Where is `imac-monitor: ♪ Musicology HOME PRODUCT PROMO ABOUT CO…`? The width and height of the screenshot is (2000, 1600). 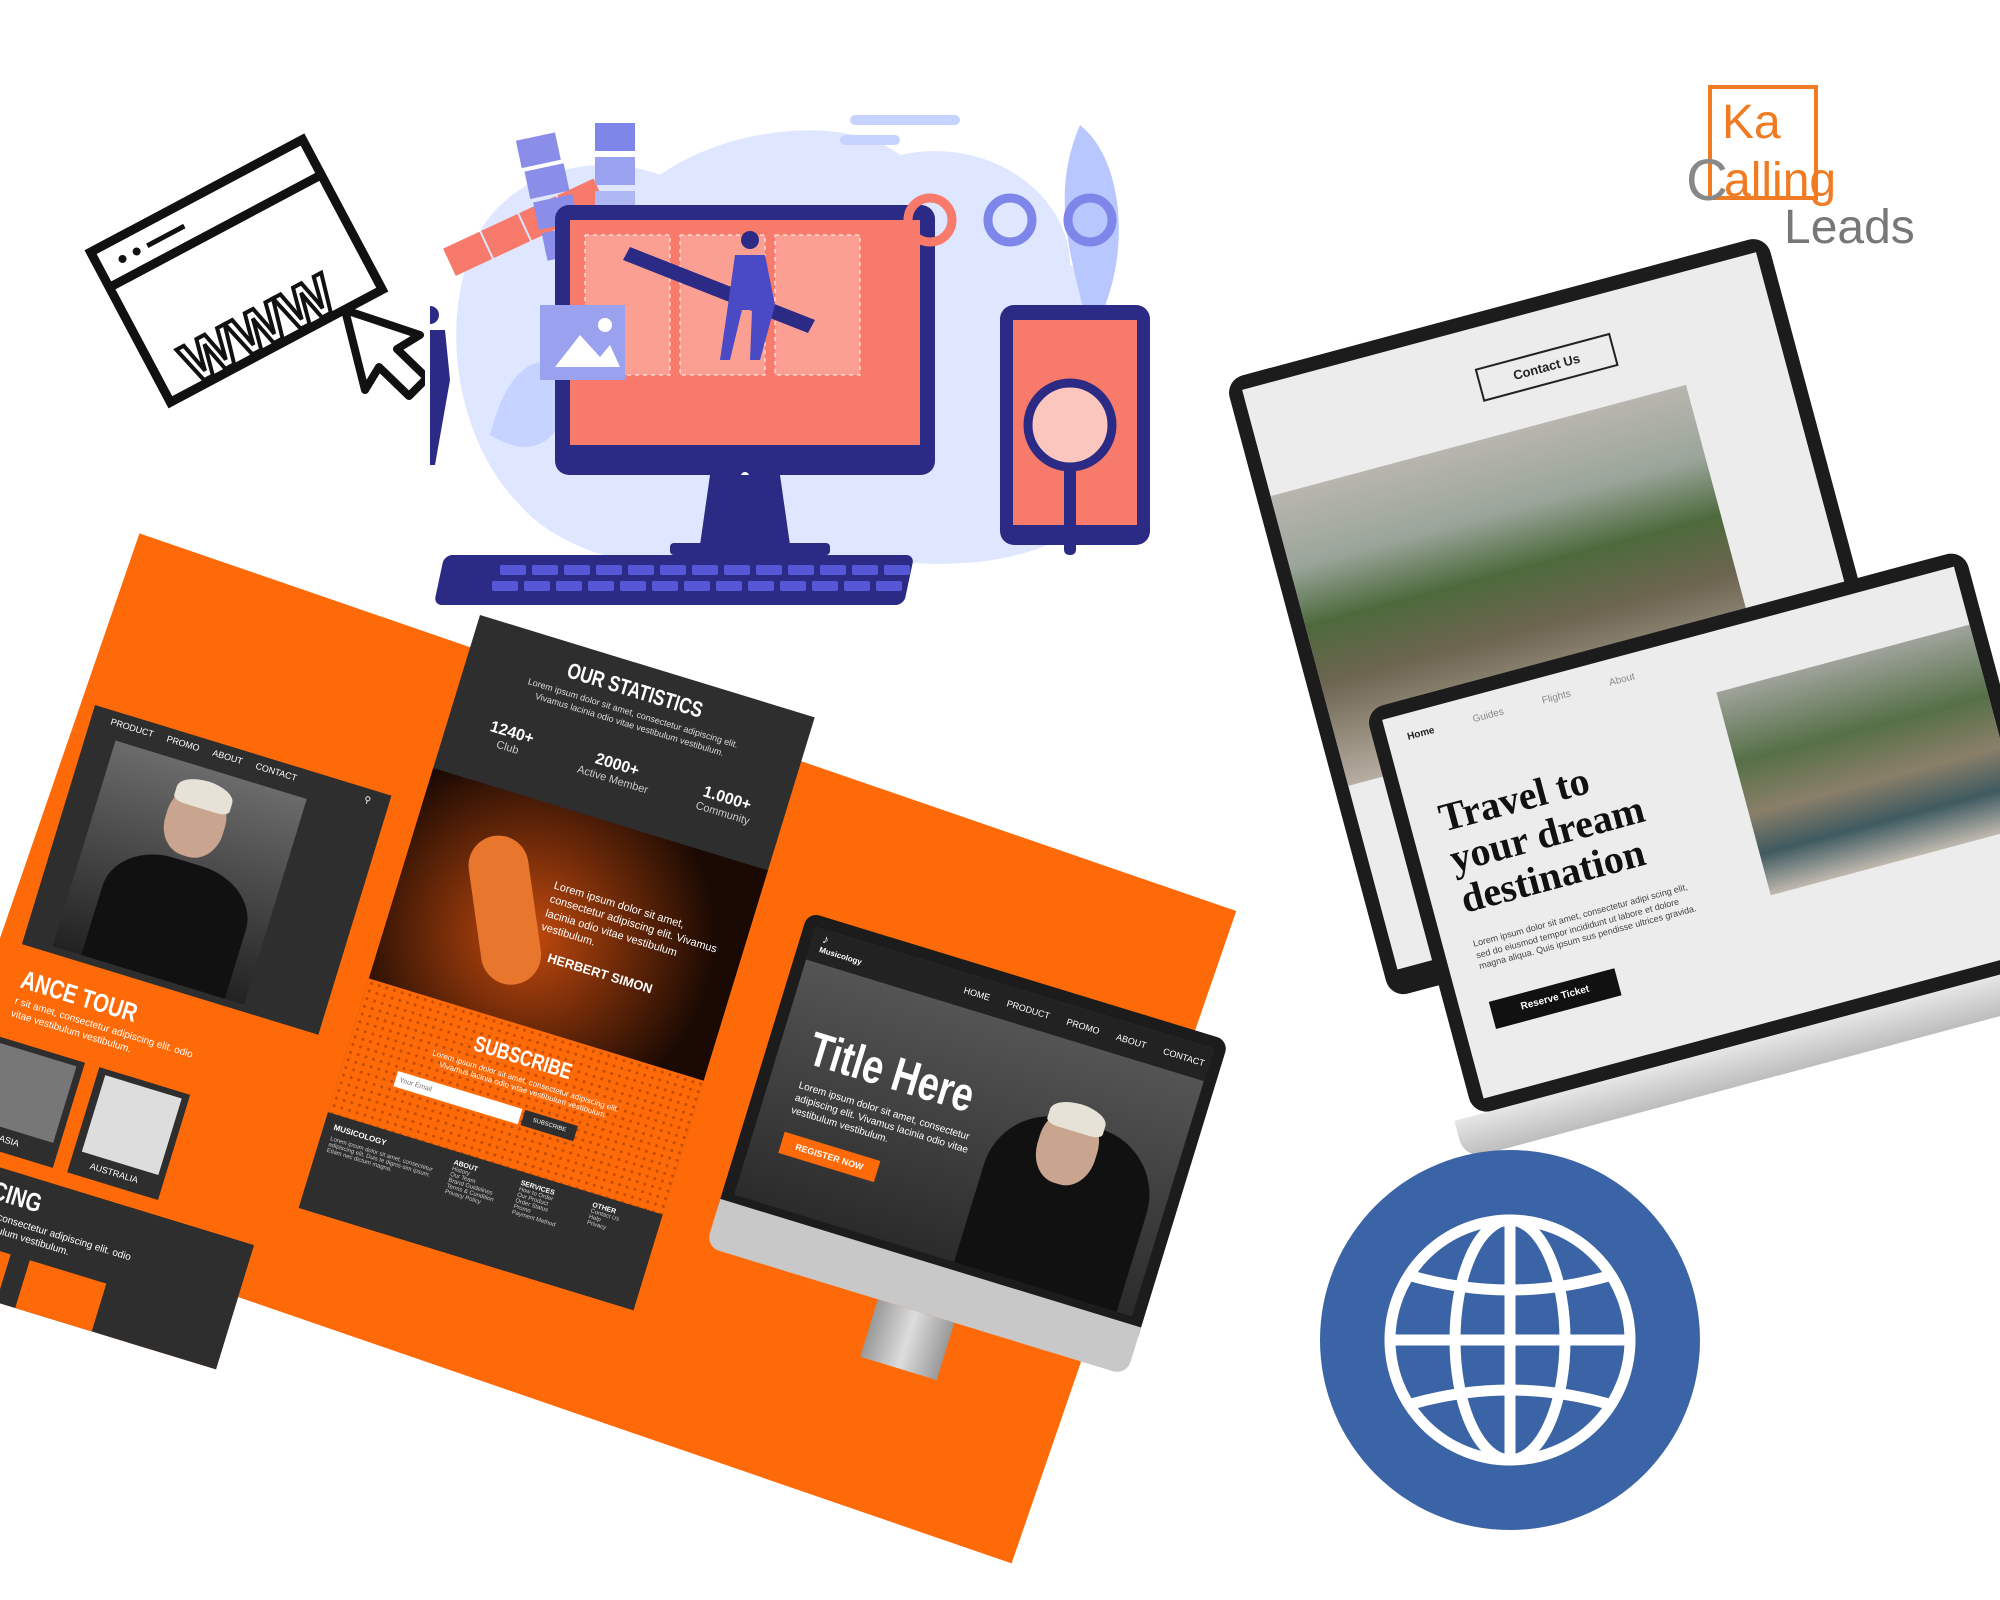
imac-monitor: ♪ Musicology HOME PRODUCT PROMO ABOUT CO… is located at coordinates (967, 1146).